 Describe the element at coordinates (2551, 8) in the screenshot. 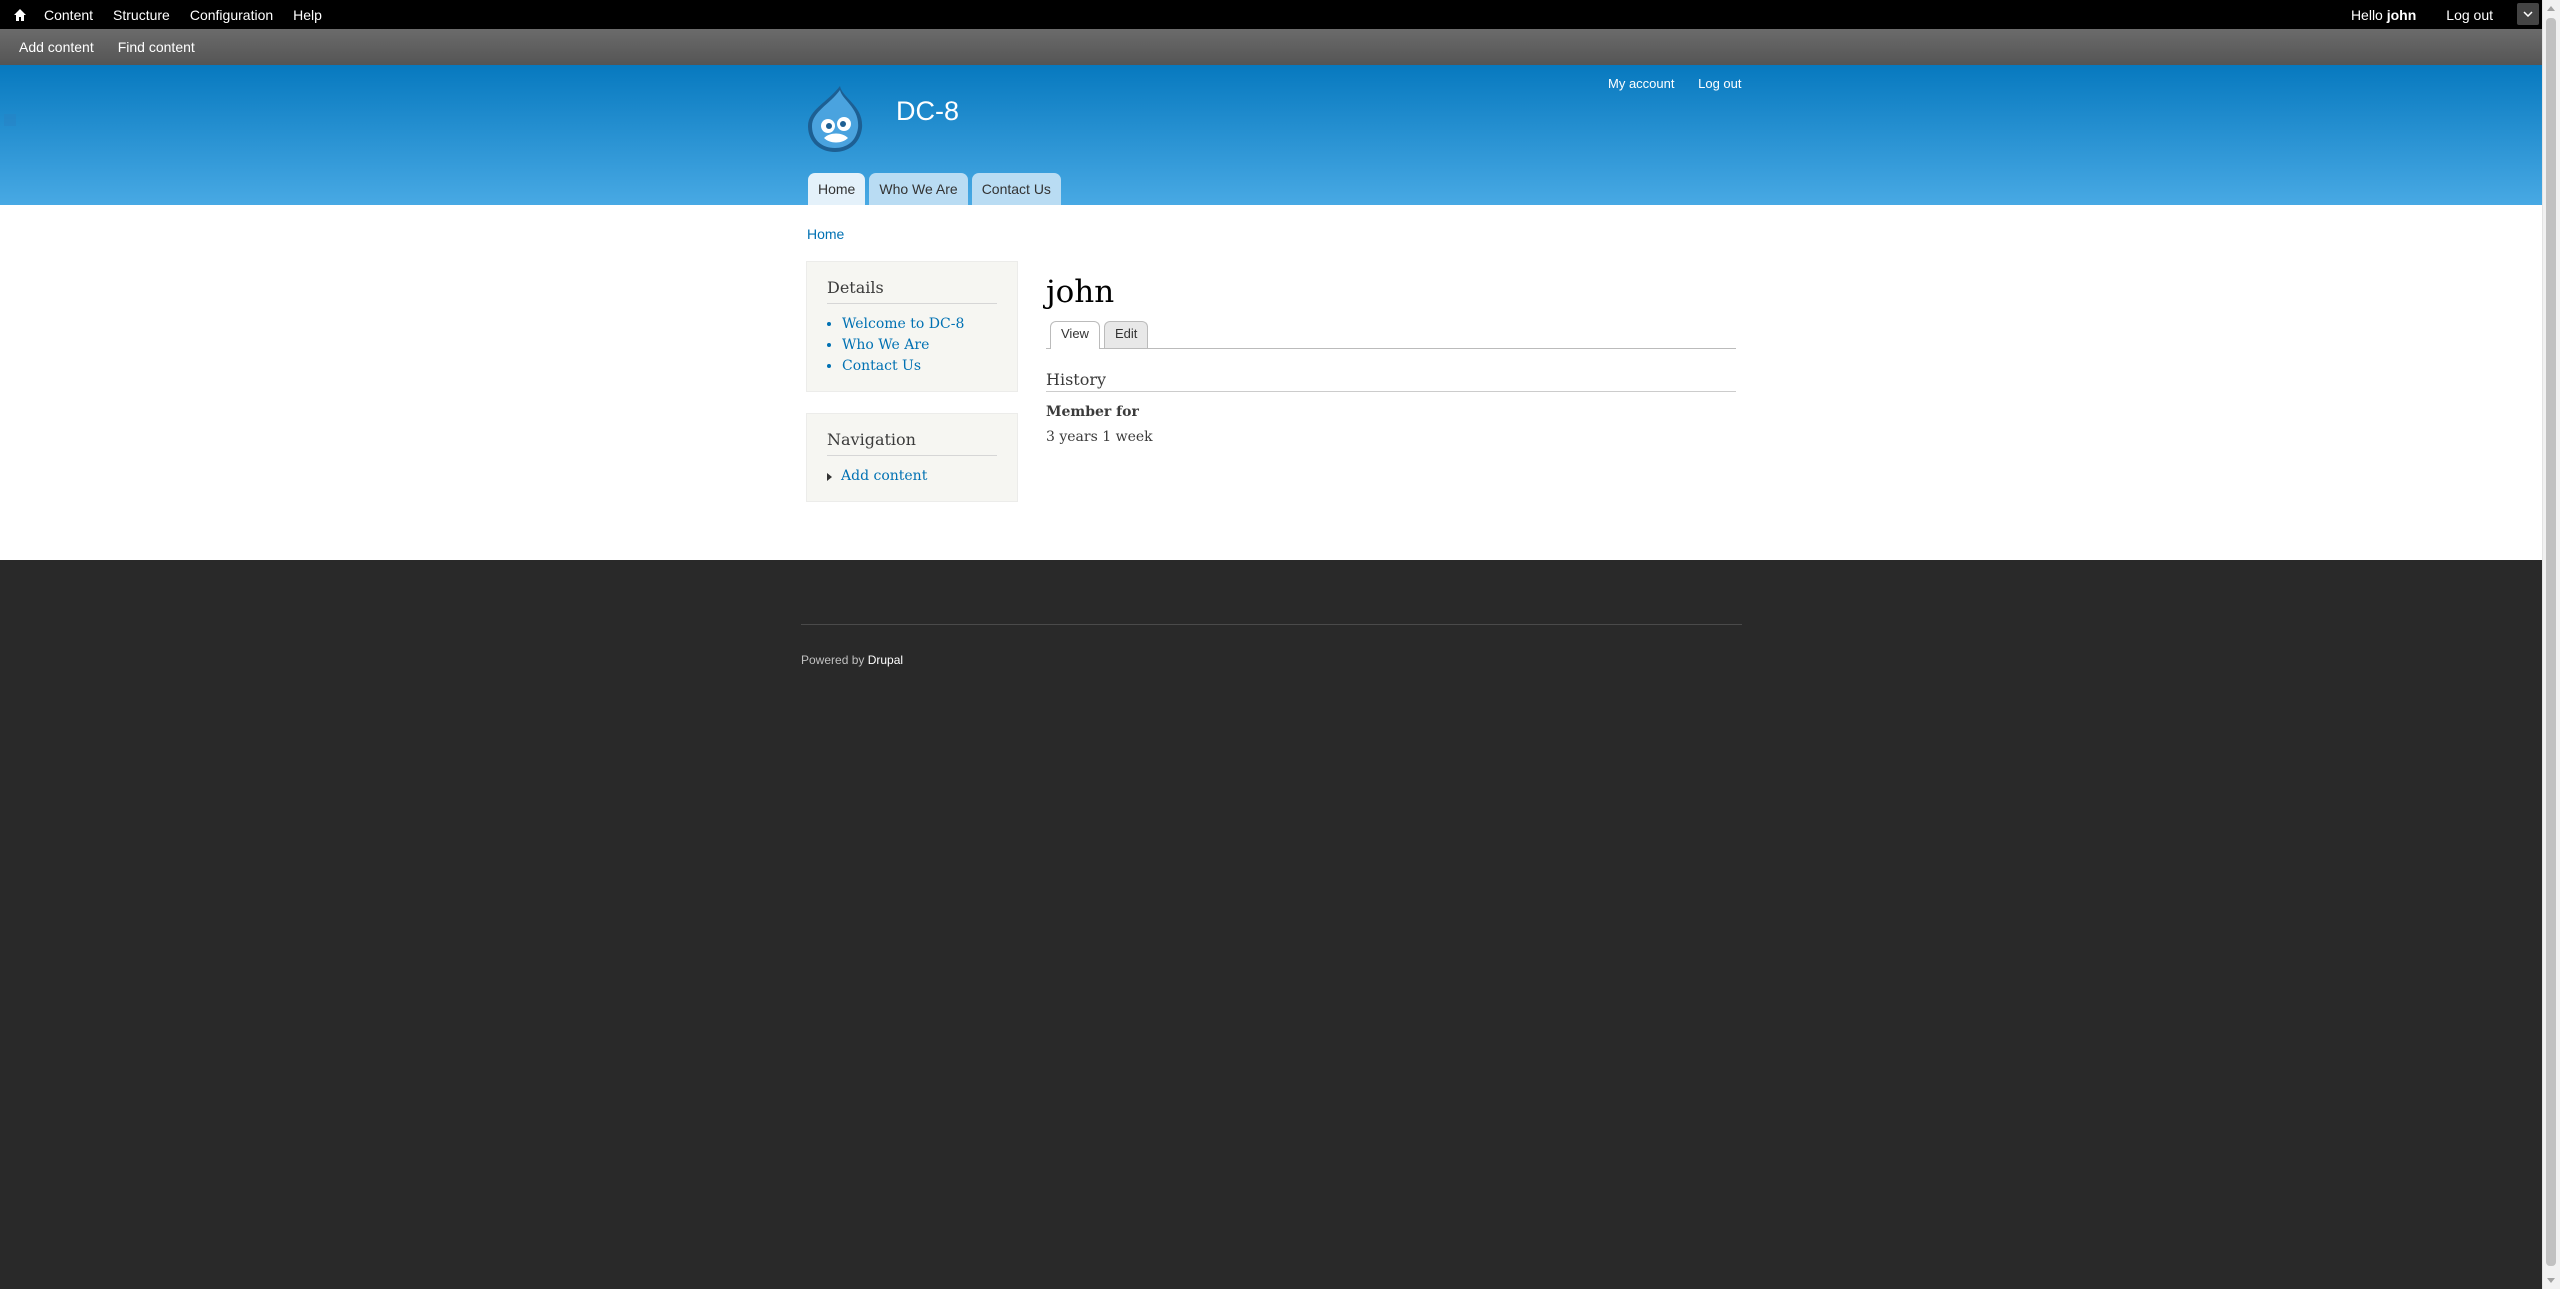

I see `scroll-up-arrow-icon` at that location.